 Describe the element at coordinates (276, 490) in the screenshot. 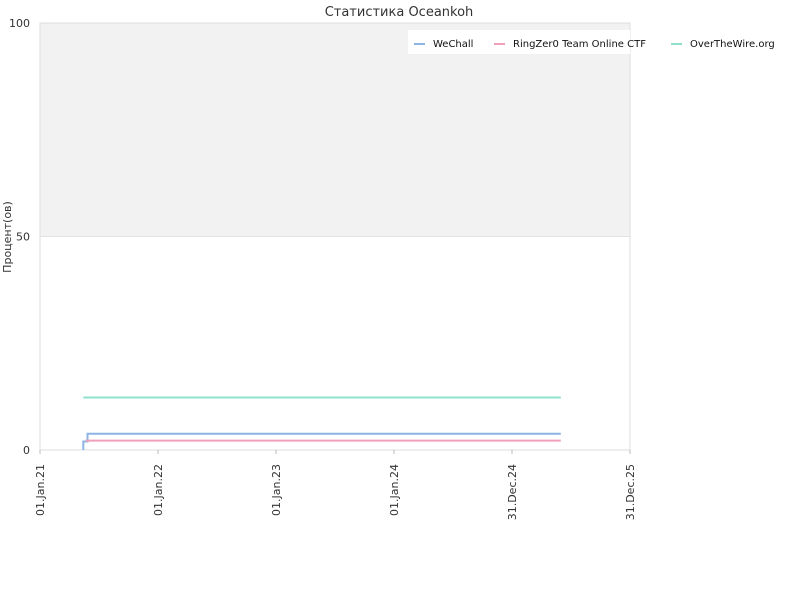

I see `x-tick-label: 01.Jan.23` at that location.